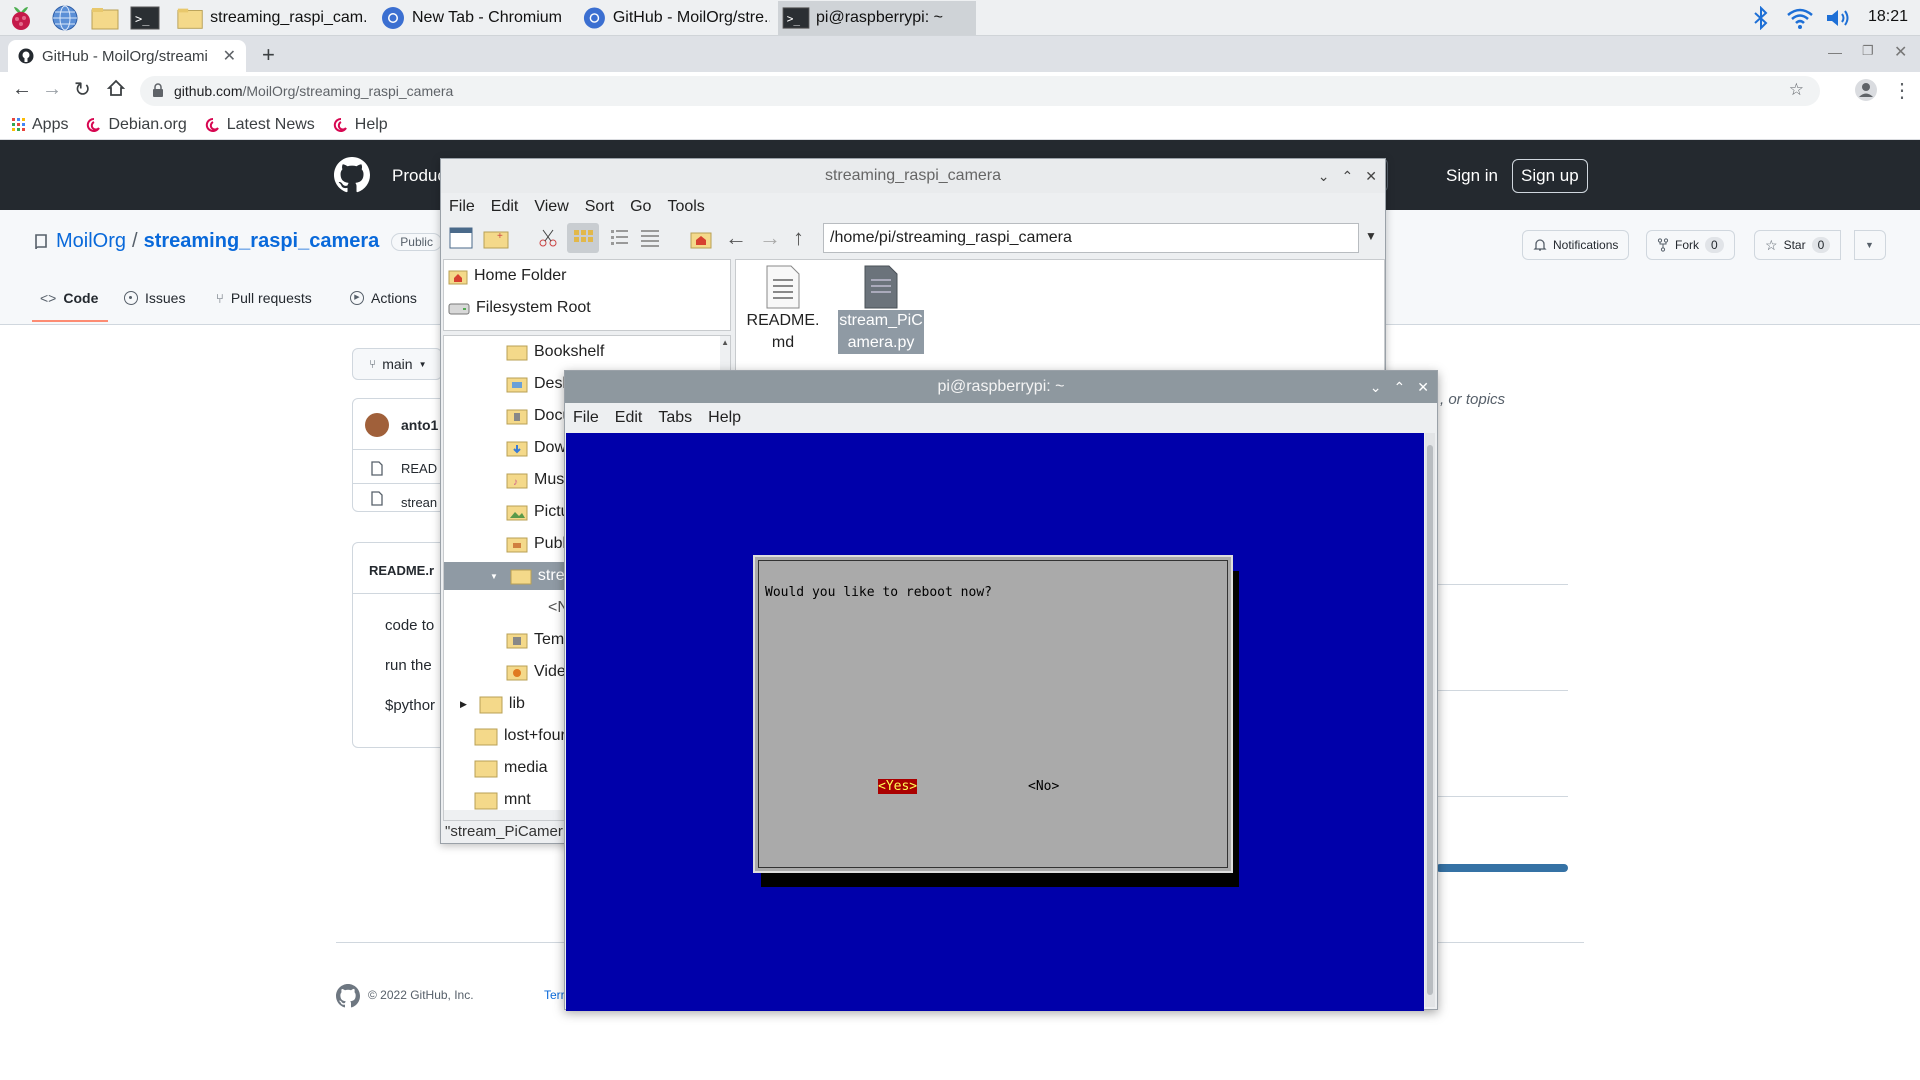 This screenshot has width=1920, height=1080. What do you see at coordinates (69, 298) in the screenshot?
I see `tab-code: <> Code` at bounding box center [69, 298].